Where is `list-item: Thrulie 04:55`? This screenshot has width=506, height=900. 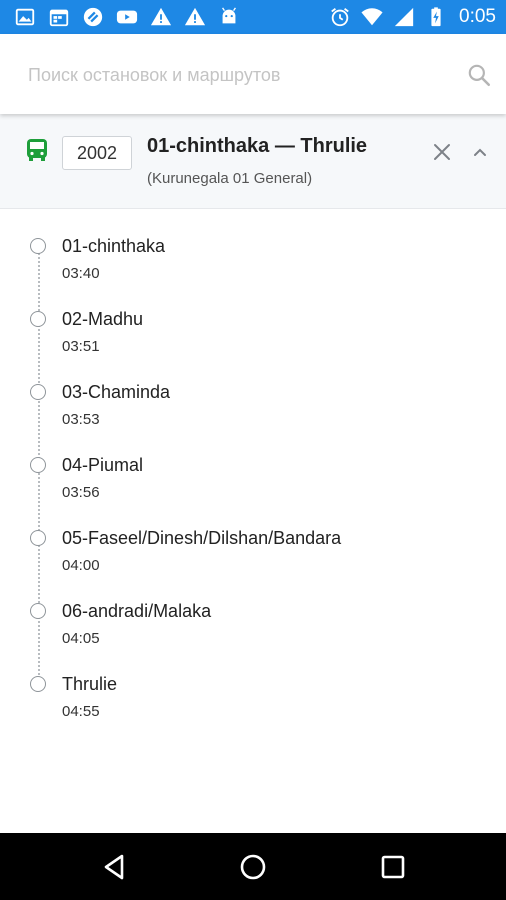
list-item: Thrulie 04:55 is located at coordinates (253, 683).